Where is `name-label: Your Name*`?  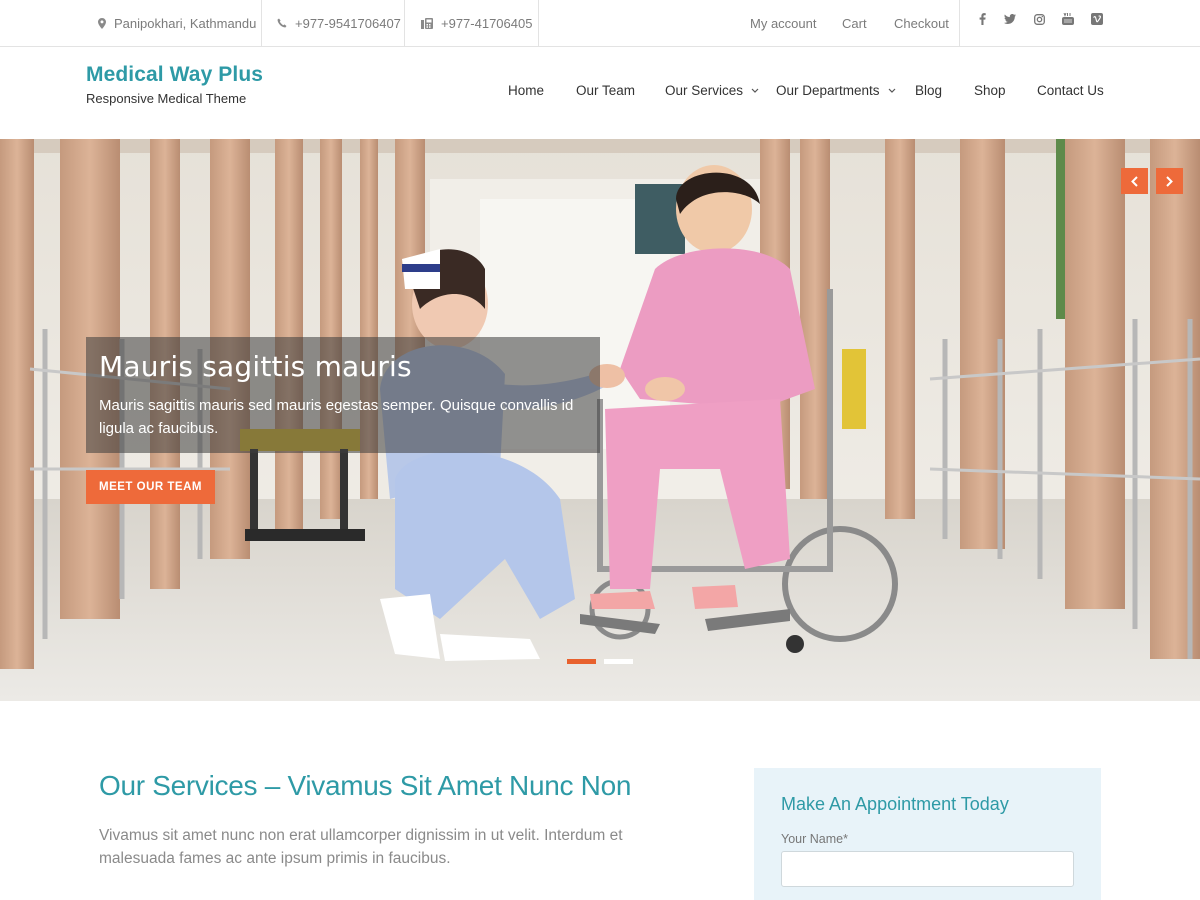 name-label: Your Name* is located at coordinates (814, 839).